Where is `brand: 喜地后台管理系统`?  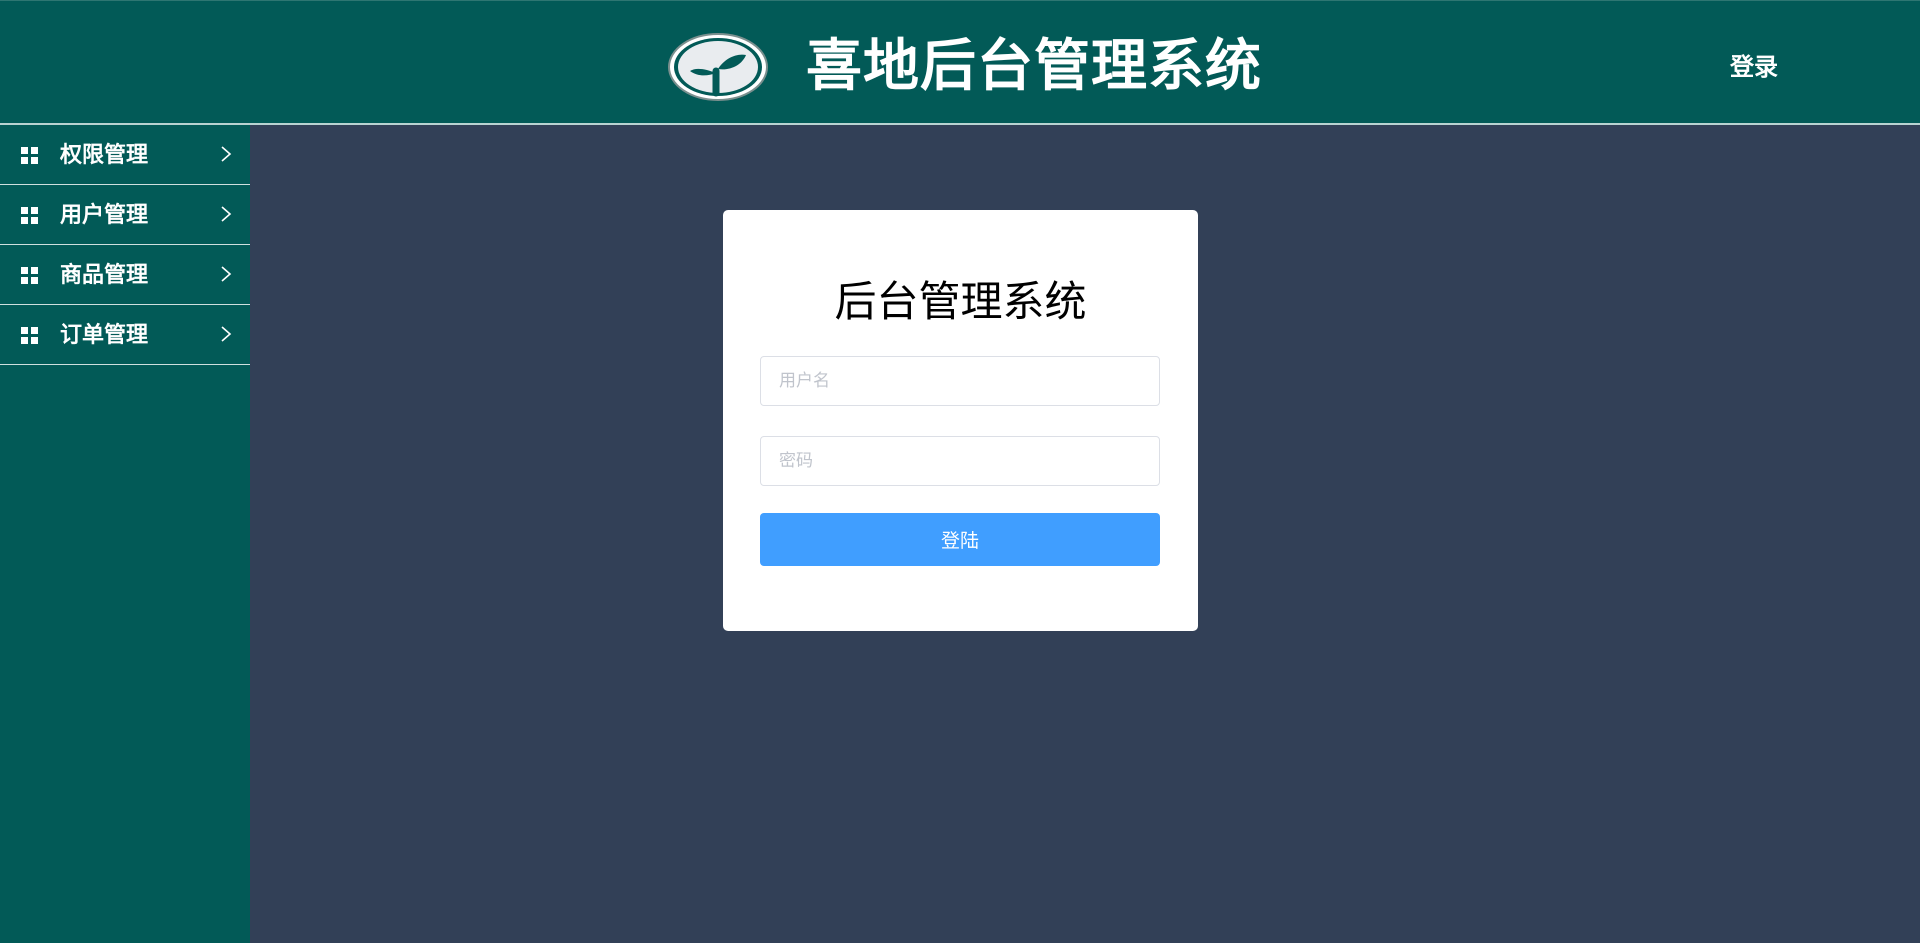 brand: 喜地后台管理系统 is located at coordinates (964, 67).